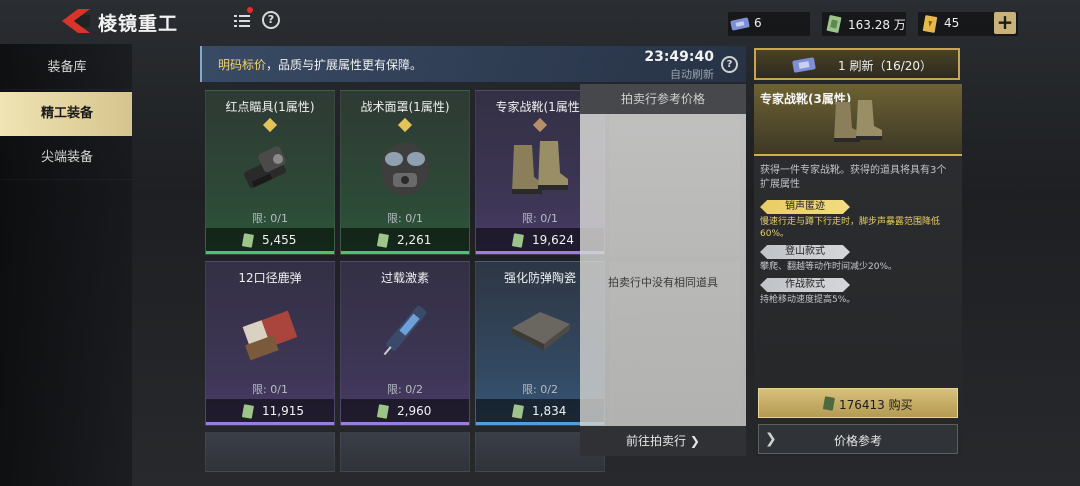  What do you see at coordinates (66, 265) in the screenshot?
I see `sidebar: 装备库 精工装备 尖端装备` at bounding box center [66, 265].